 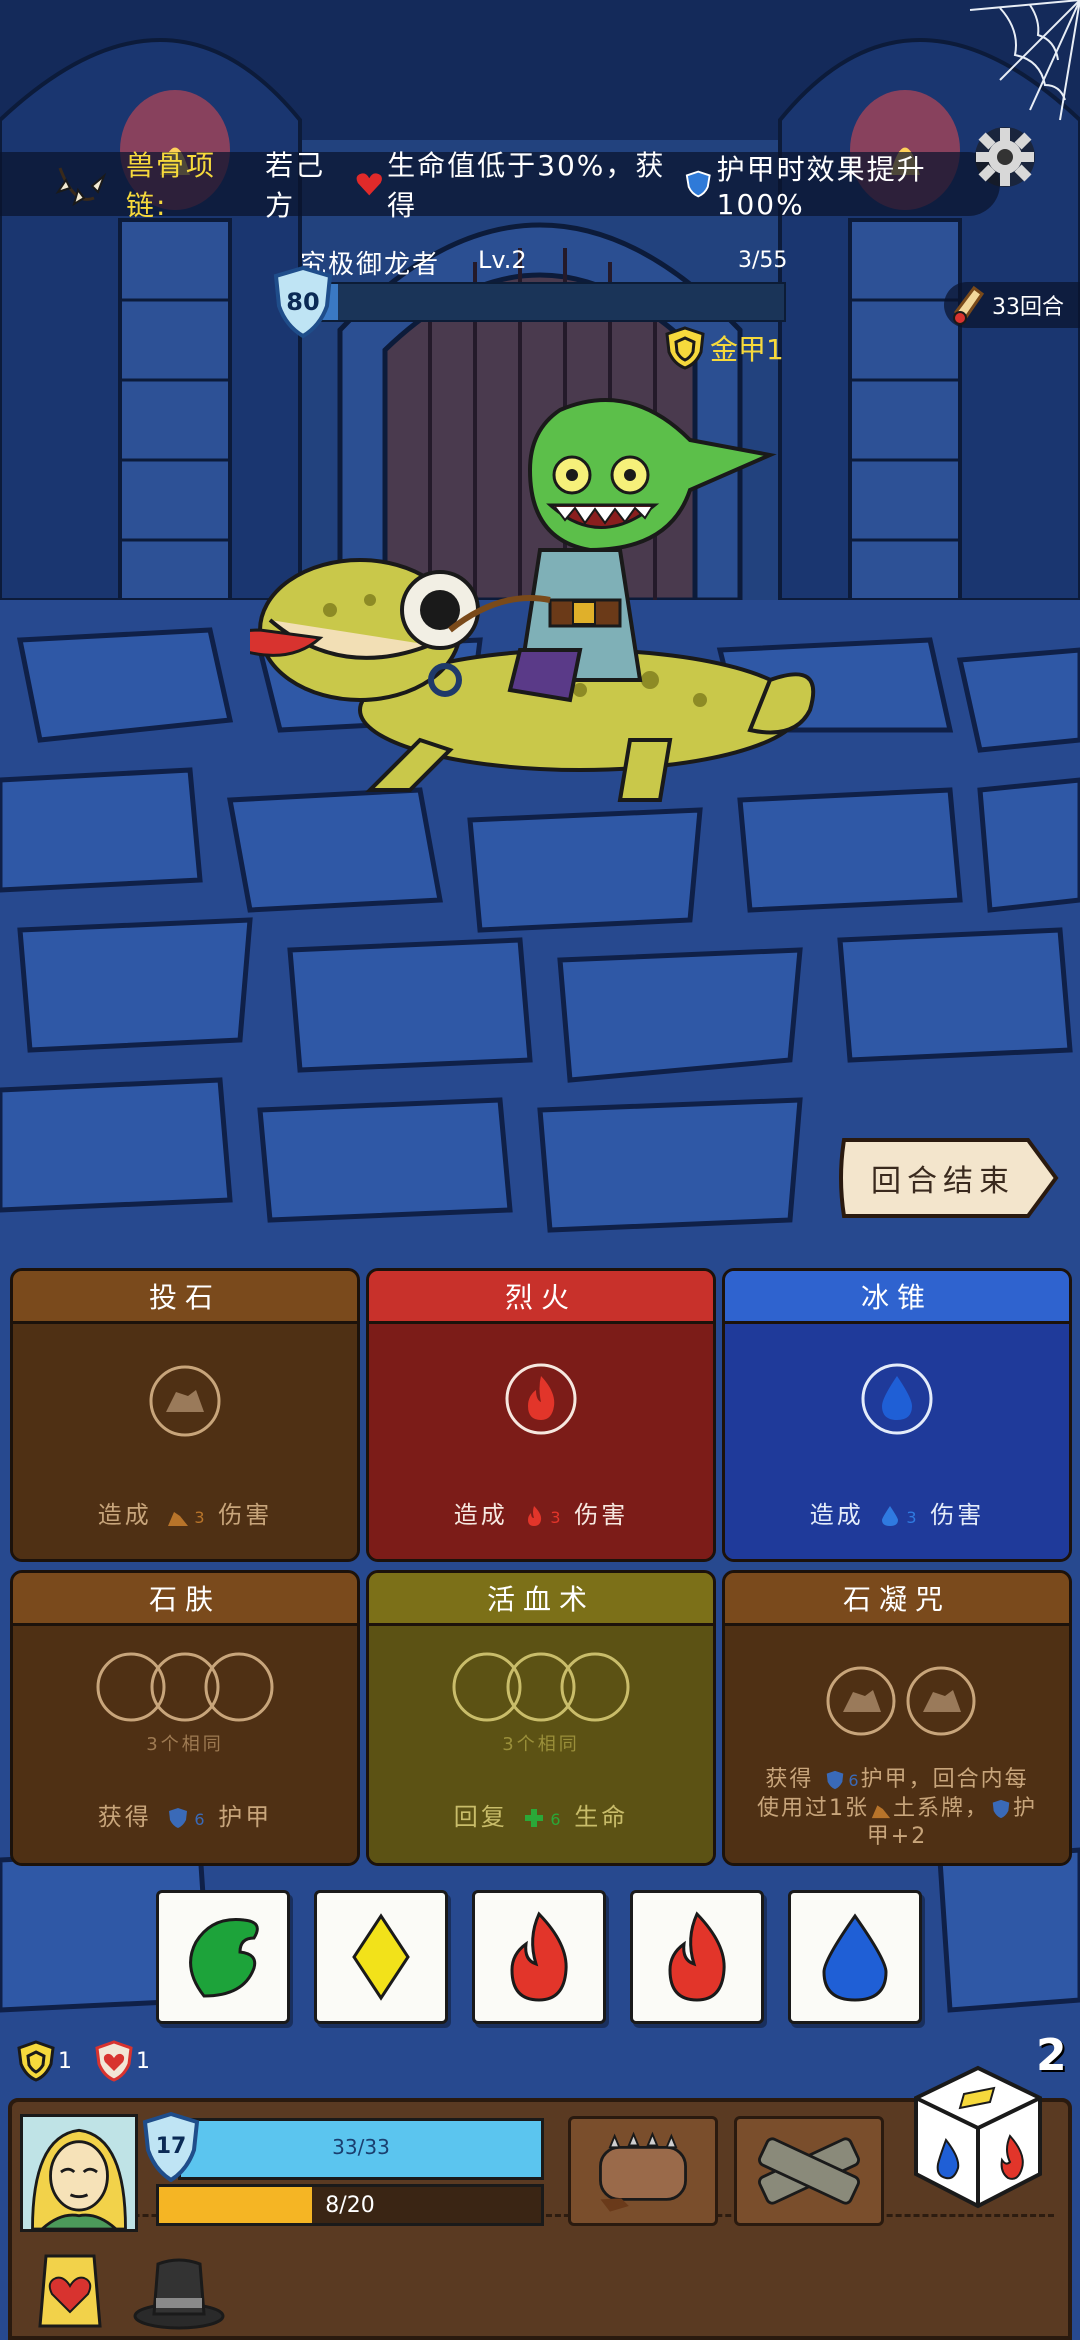 What do you see at coordinates (1028, 307) in the screenshot?
I see `round-label: 33回合` at bounding box center [1028, 307].